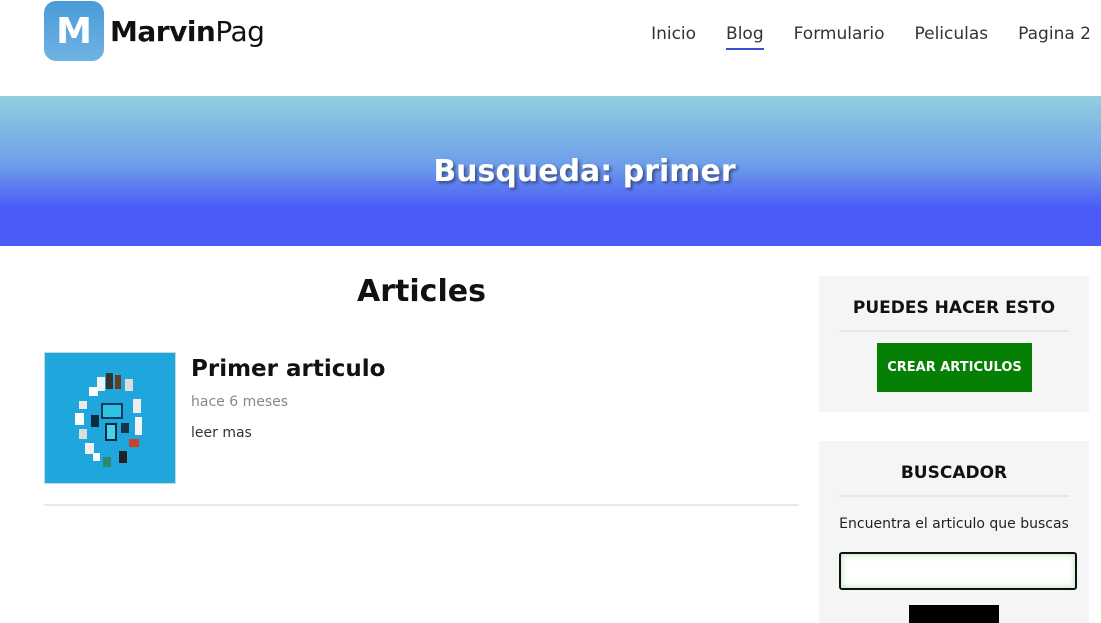 The image size is (1101, 623). What do you see at coordinates (954, 308) in the screenshot?
I see `actions-card-title: PUEDES HACER ESTO` at bounding box center [954, 308].